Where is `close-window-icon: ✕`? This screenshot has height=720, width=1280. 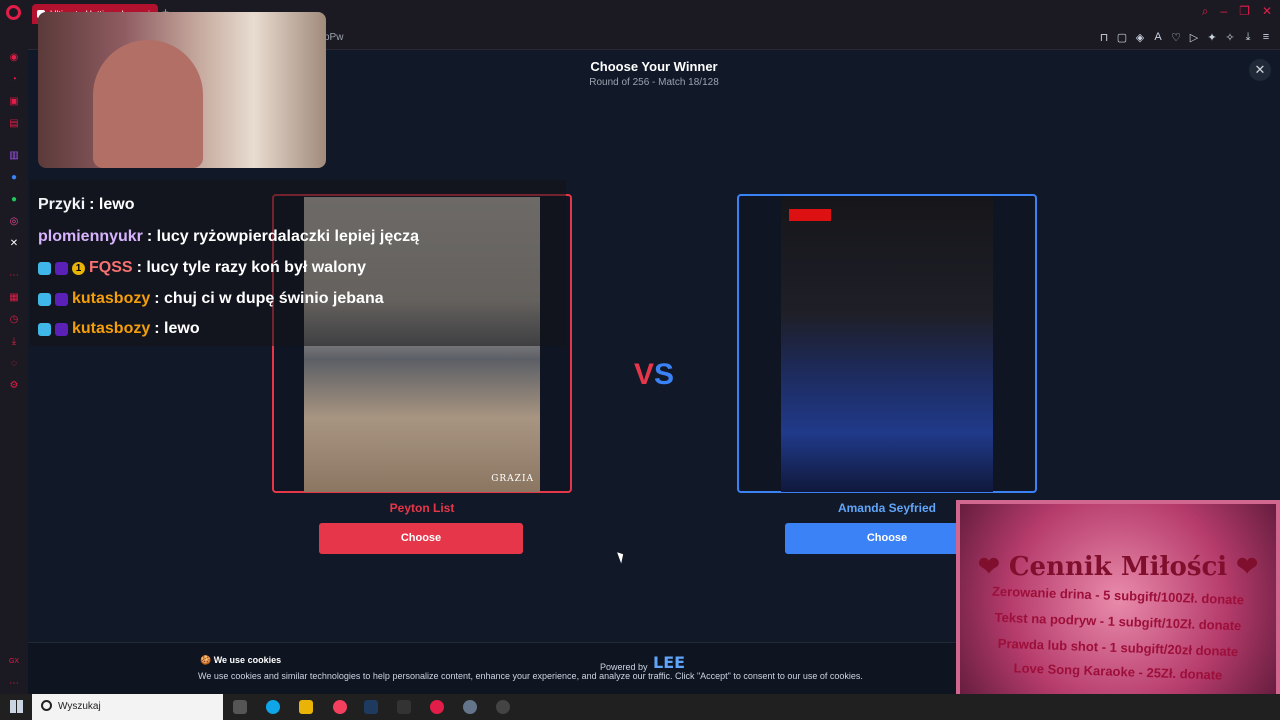
close-window-icon: ✕ is located at coordinates (1267, 11).